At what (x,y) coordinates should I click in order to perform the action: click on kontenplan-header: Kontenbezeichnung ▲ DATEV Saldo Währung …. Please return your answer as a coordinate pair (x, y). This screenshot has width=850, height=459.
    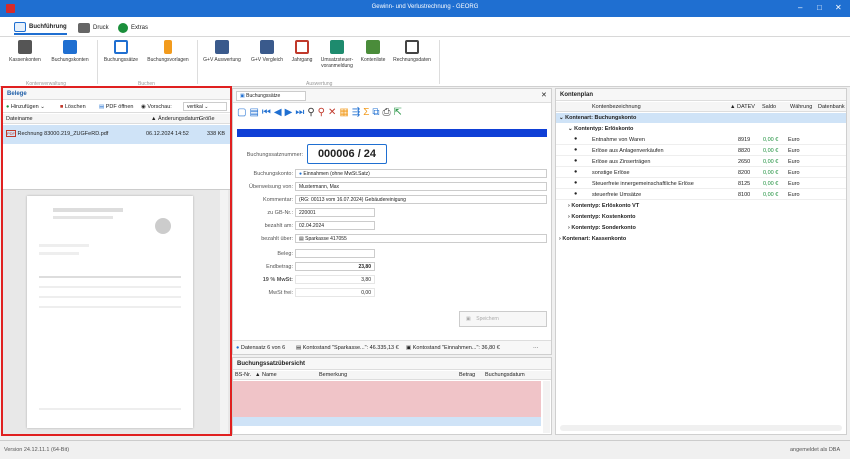
    Looking at the image, I should click on (701, 107).